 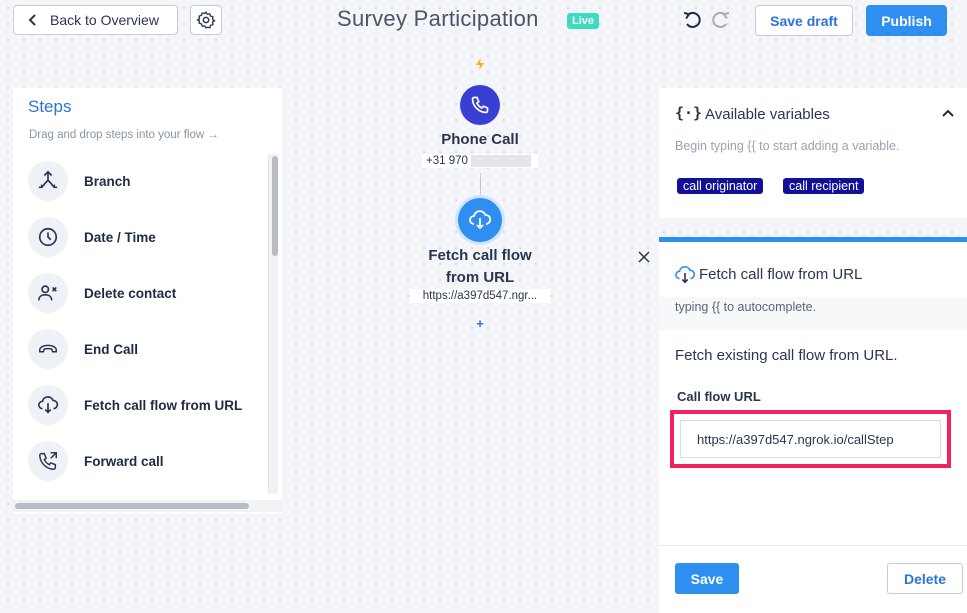 What do you see at coordinates (786, 355) in the screenshot?
I see `config-description: Fetch existing call flow from URL.` at bounding box center [786, 355].